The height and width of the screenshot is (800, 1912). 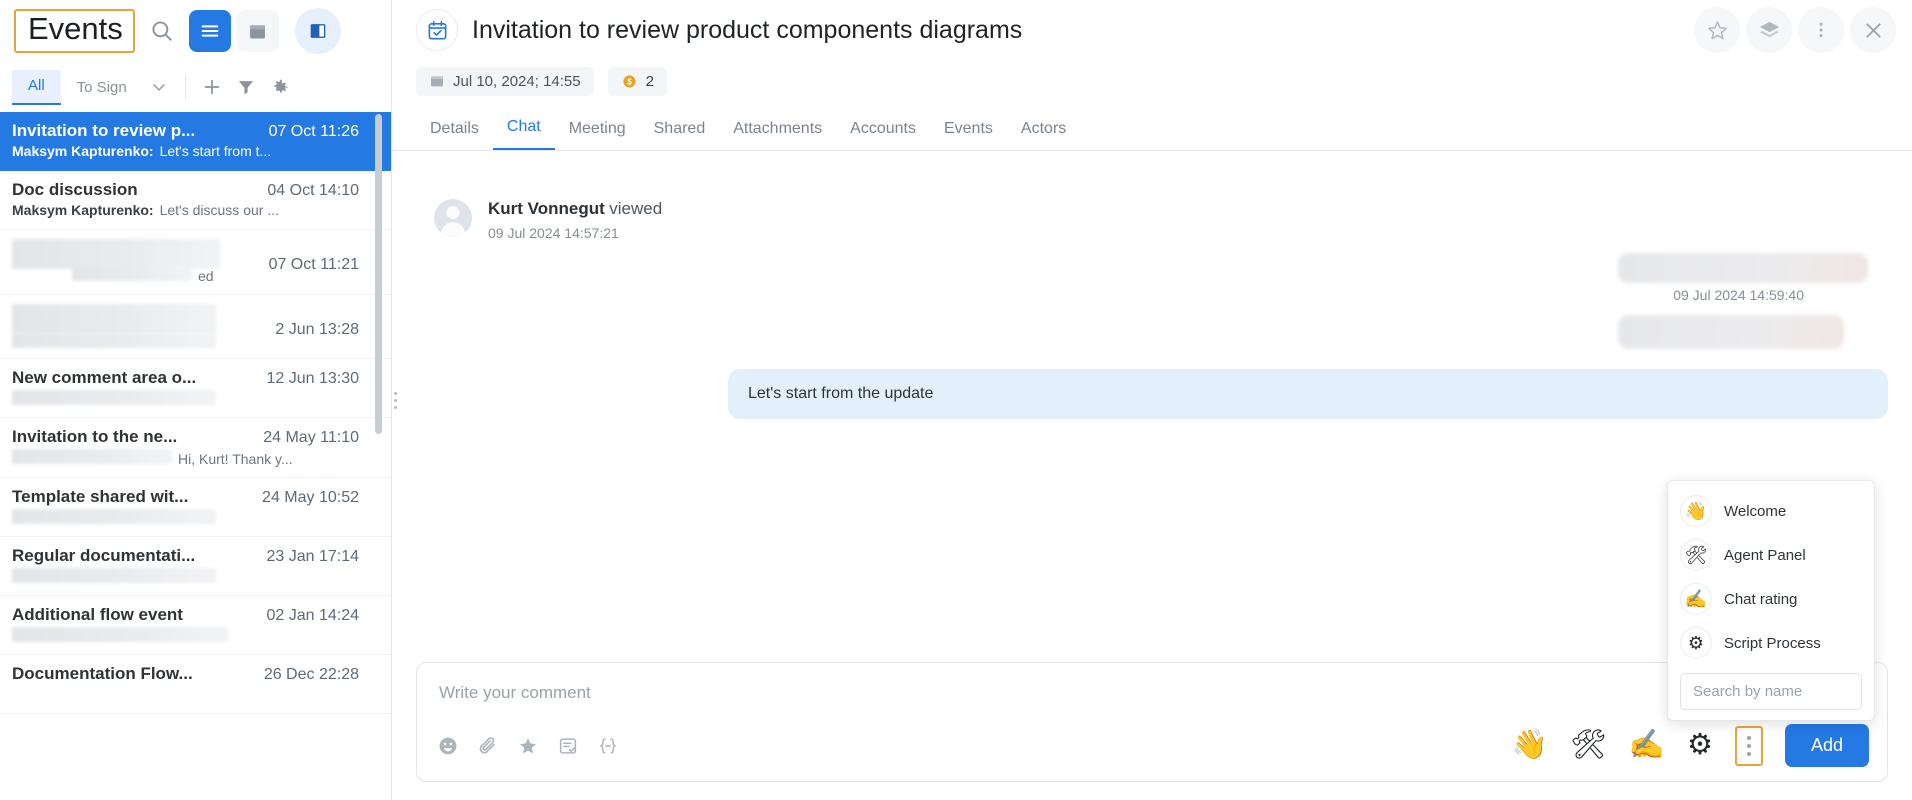 I want to click on list-item-date: 26 Dec 22:28, so click(x=311, y=674).